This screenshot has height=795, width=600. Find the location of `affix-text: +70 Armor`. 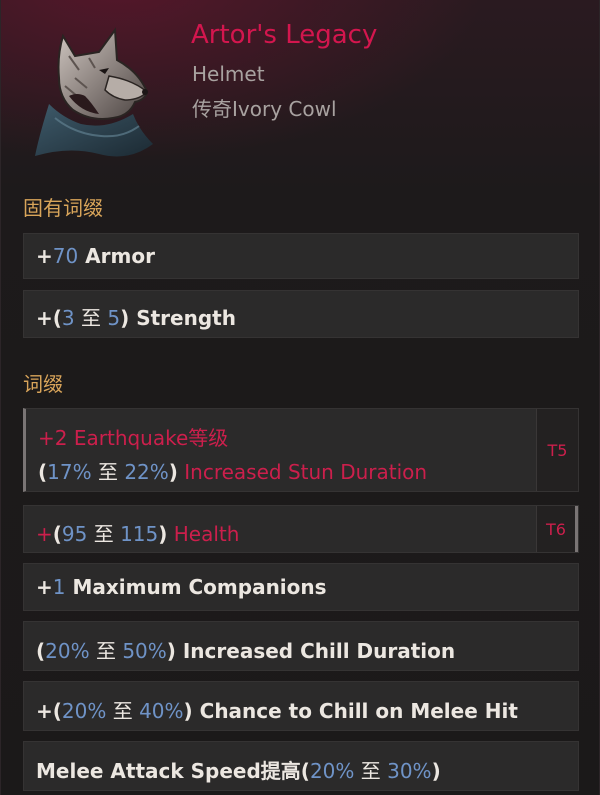

affix-text: +70 Armor is located at coordinates (95, 256).